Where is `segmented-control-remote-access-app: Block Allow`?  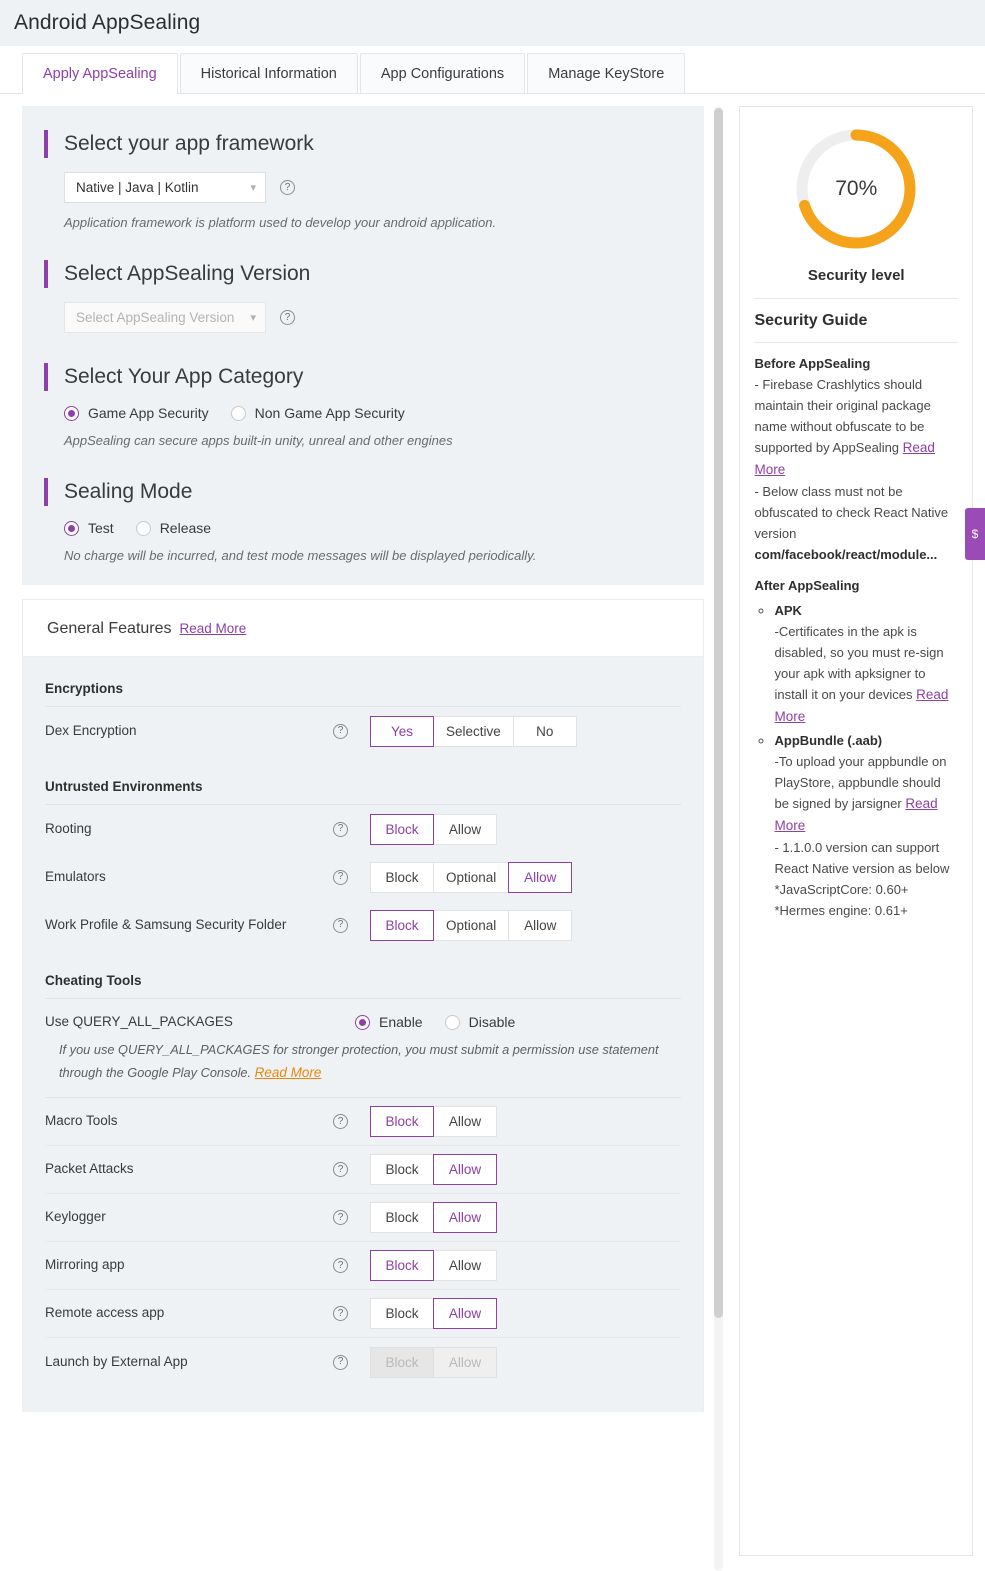
segmented-control-remote-access-app: Block Allow is located at coordinates (433, 1314).